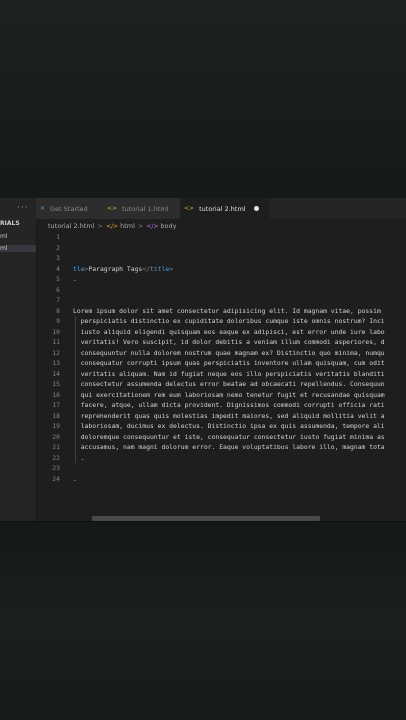  Describe the element at coordinates (43, 208) in the screenshot. I see `vscode-icon: ✕` at that location.